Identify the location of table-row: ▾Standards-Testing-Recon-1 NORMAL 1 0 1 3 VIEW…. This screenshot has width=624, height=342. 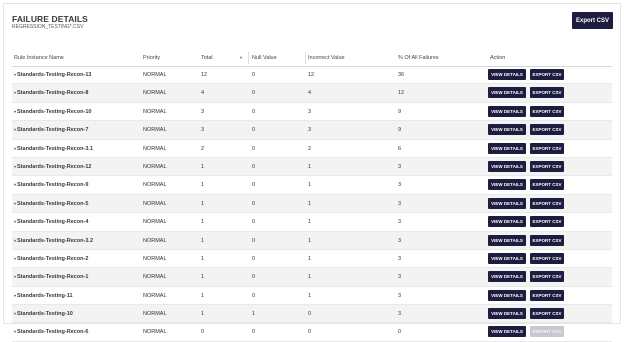
(312, 277).